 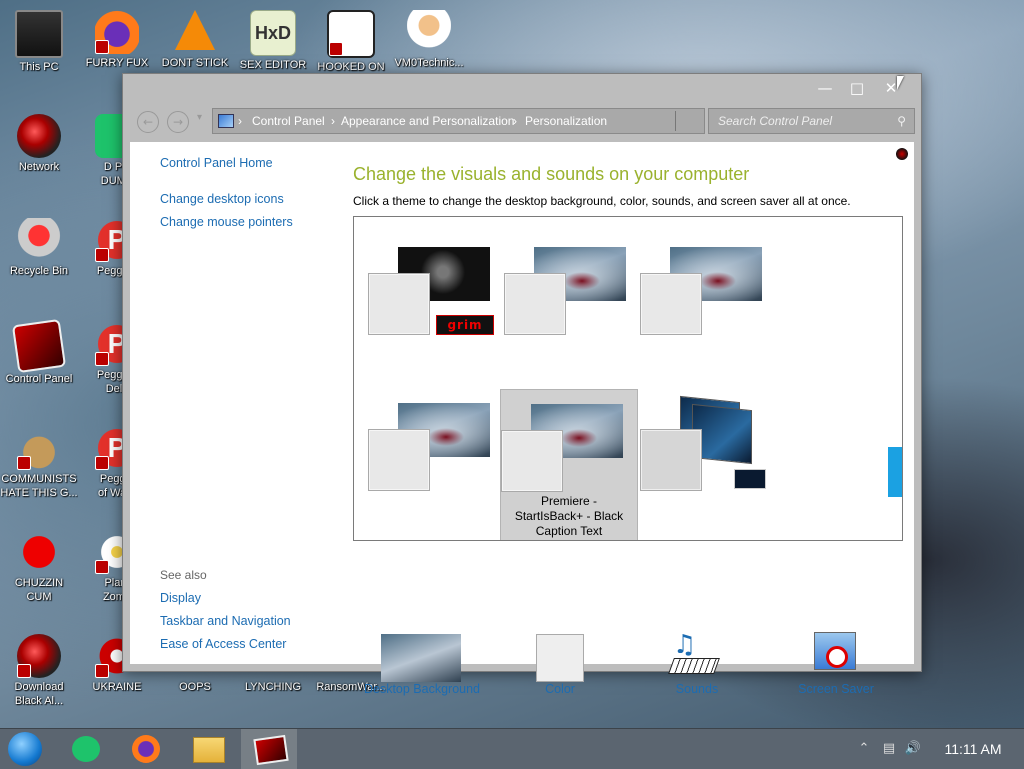 What do you see at coordinates (39, 590) in the screenshot?
I see `desktop-icon-label: CHUZZIN CUM` at bounding box center [39, 590].